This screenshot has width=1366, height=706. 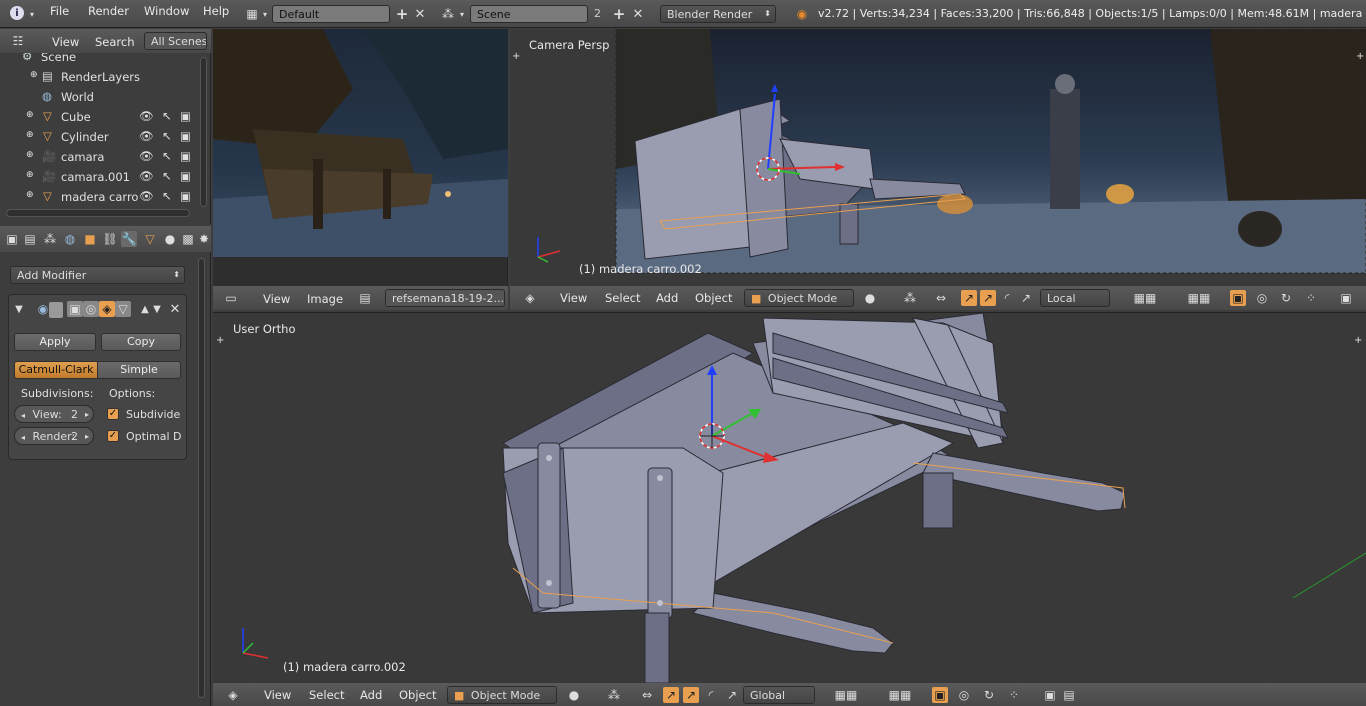 I want to click on render-levels-field: ◂ Render: 2 ▸, so click(x=54, y=436).